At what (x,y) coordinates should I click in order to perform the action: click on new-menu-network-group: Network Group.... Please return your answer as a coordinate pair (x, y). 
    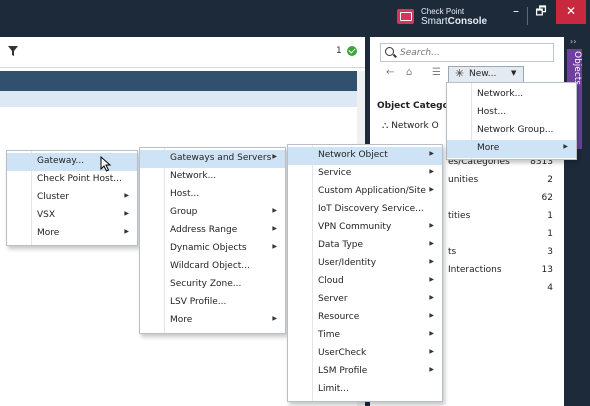
    Looking at the image, I should click on (511, 131).